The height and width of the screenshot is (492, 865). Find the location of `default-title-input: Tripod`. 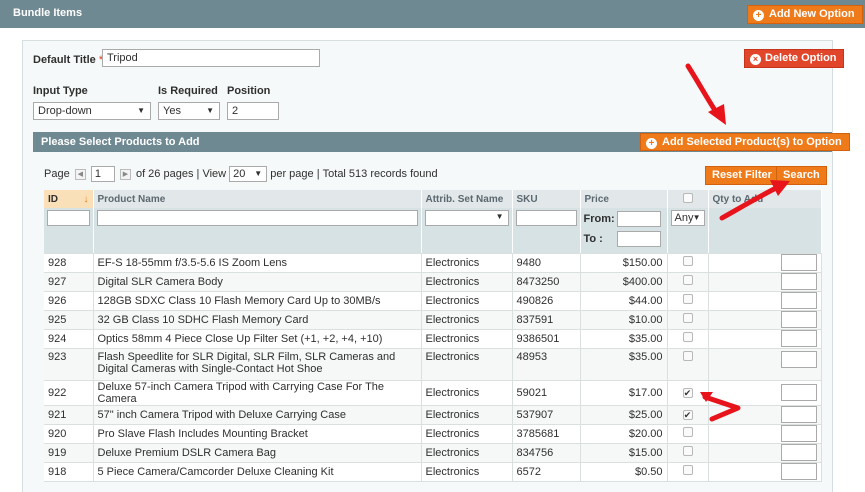

default-title-input: Tripod is located at coordinates (211, 58).